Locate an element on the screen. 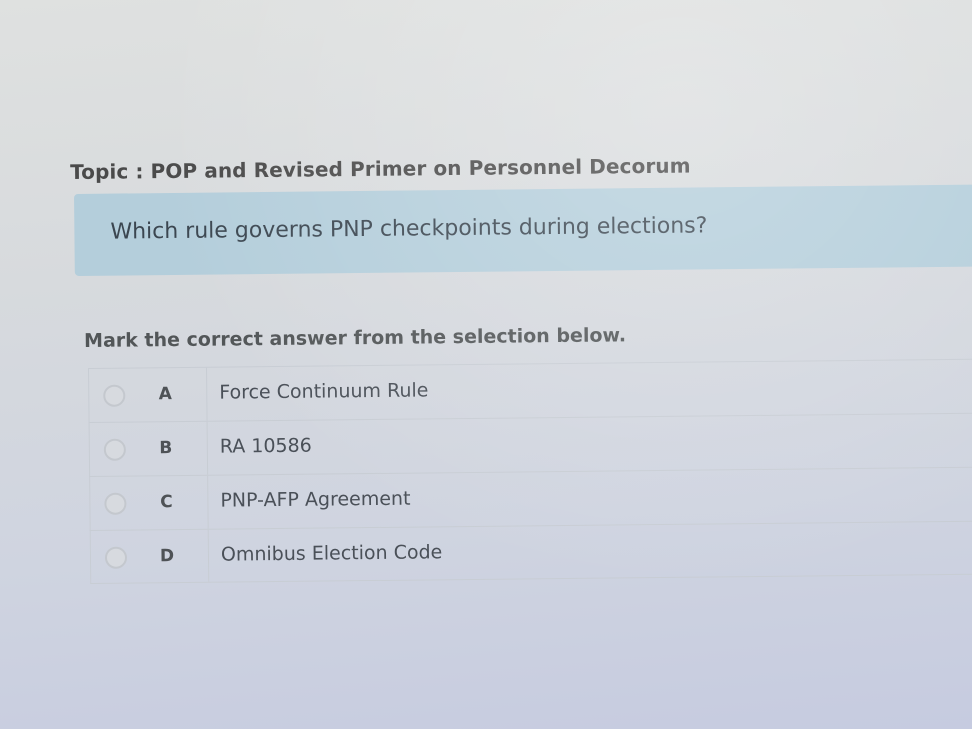 This screenshot has width=972, height=729. option-letter: D is located at coordinates (167, 556).